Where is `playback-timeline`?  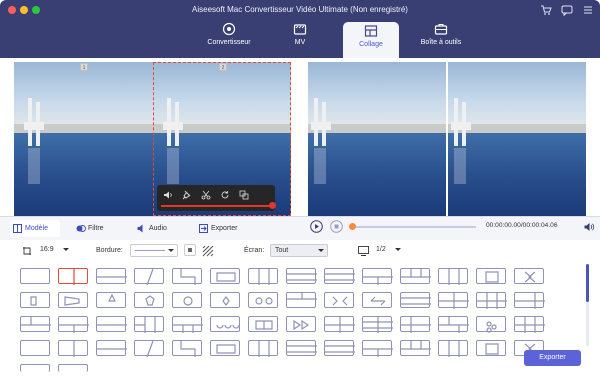 playback-timeline is located at coordinates (412, 226).